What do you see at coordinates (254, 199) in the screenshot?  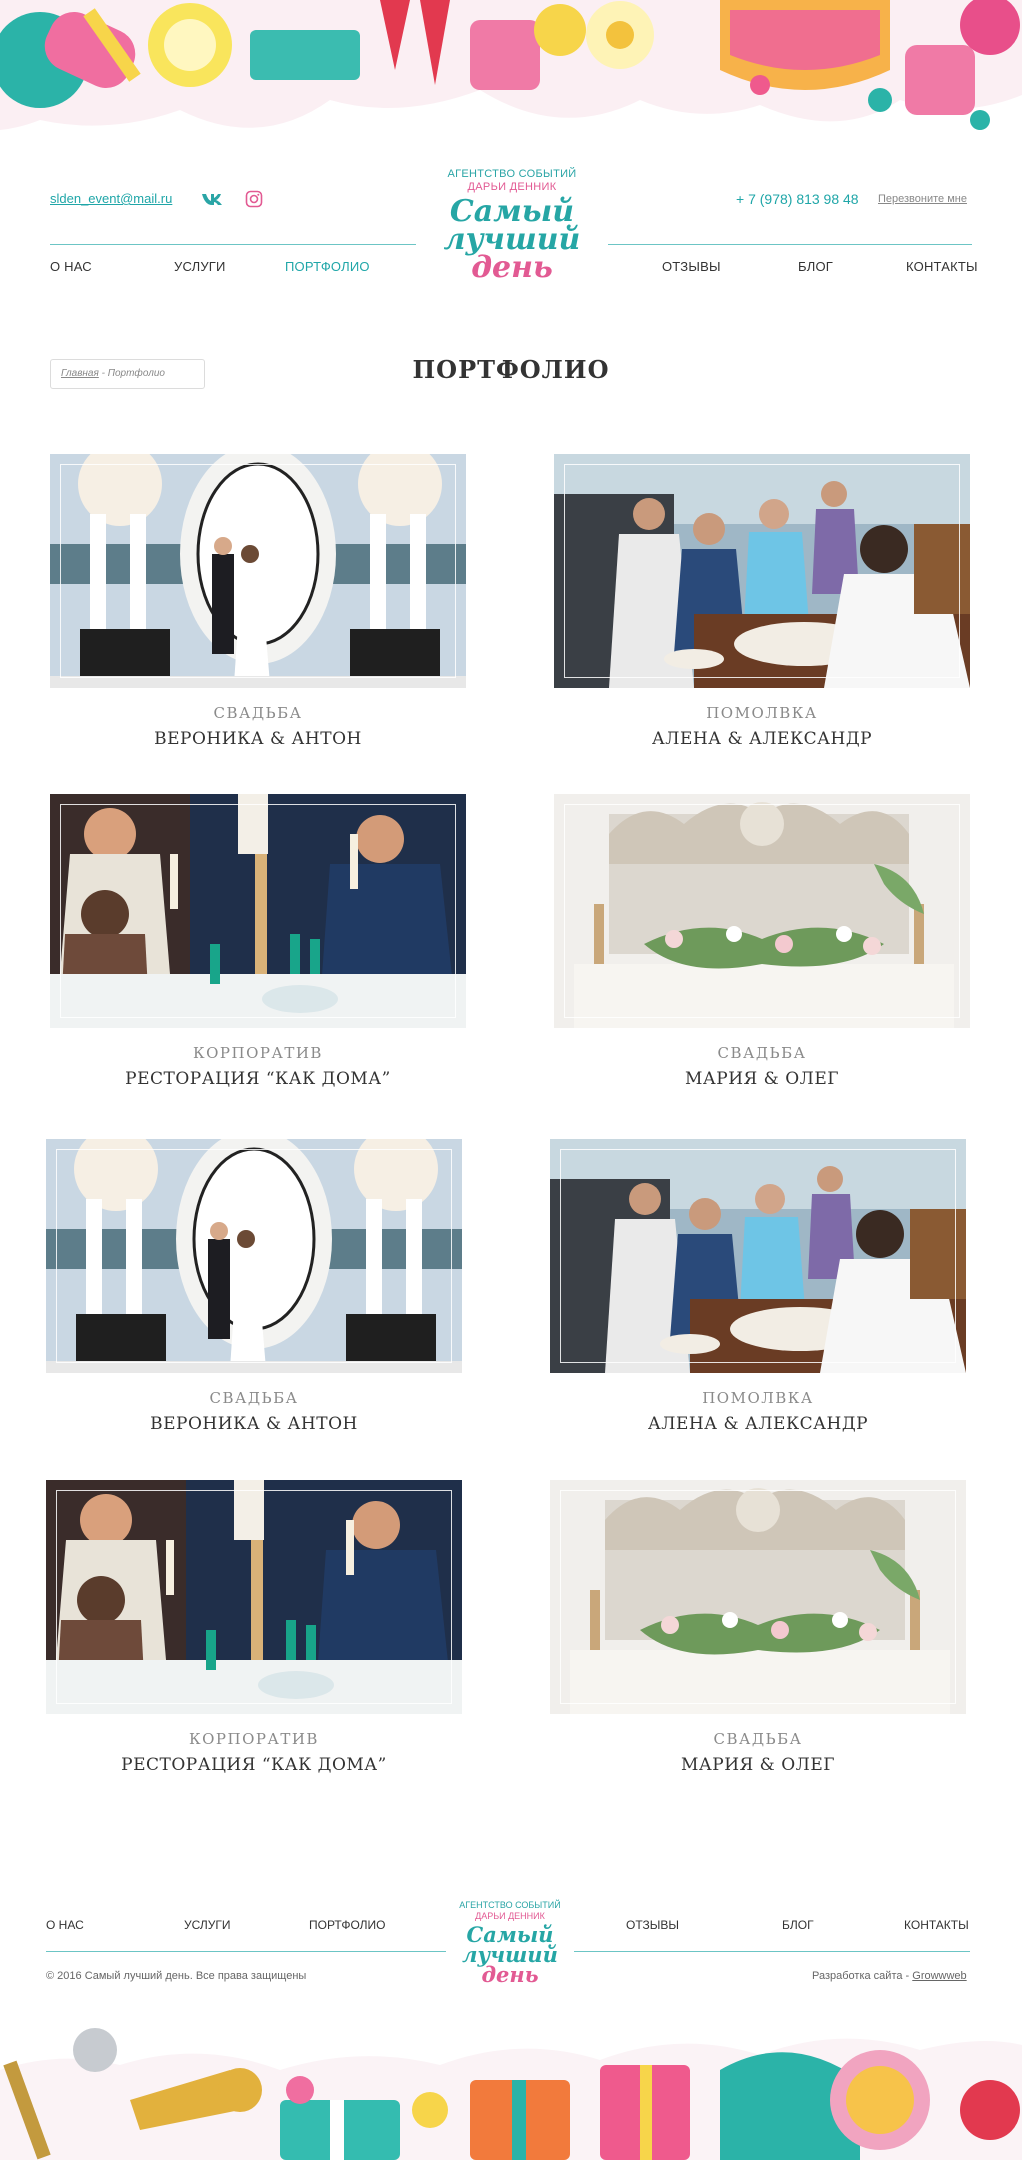 I see `instagram-icon` at bounding box center [254, 199].